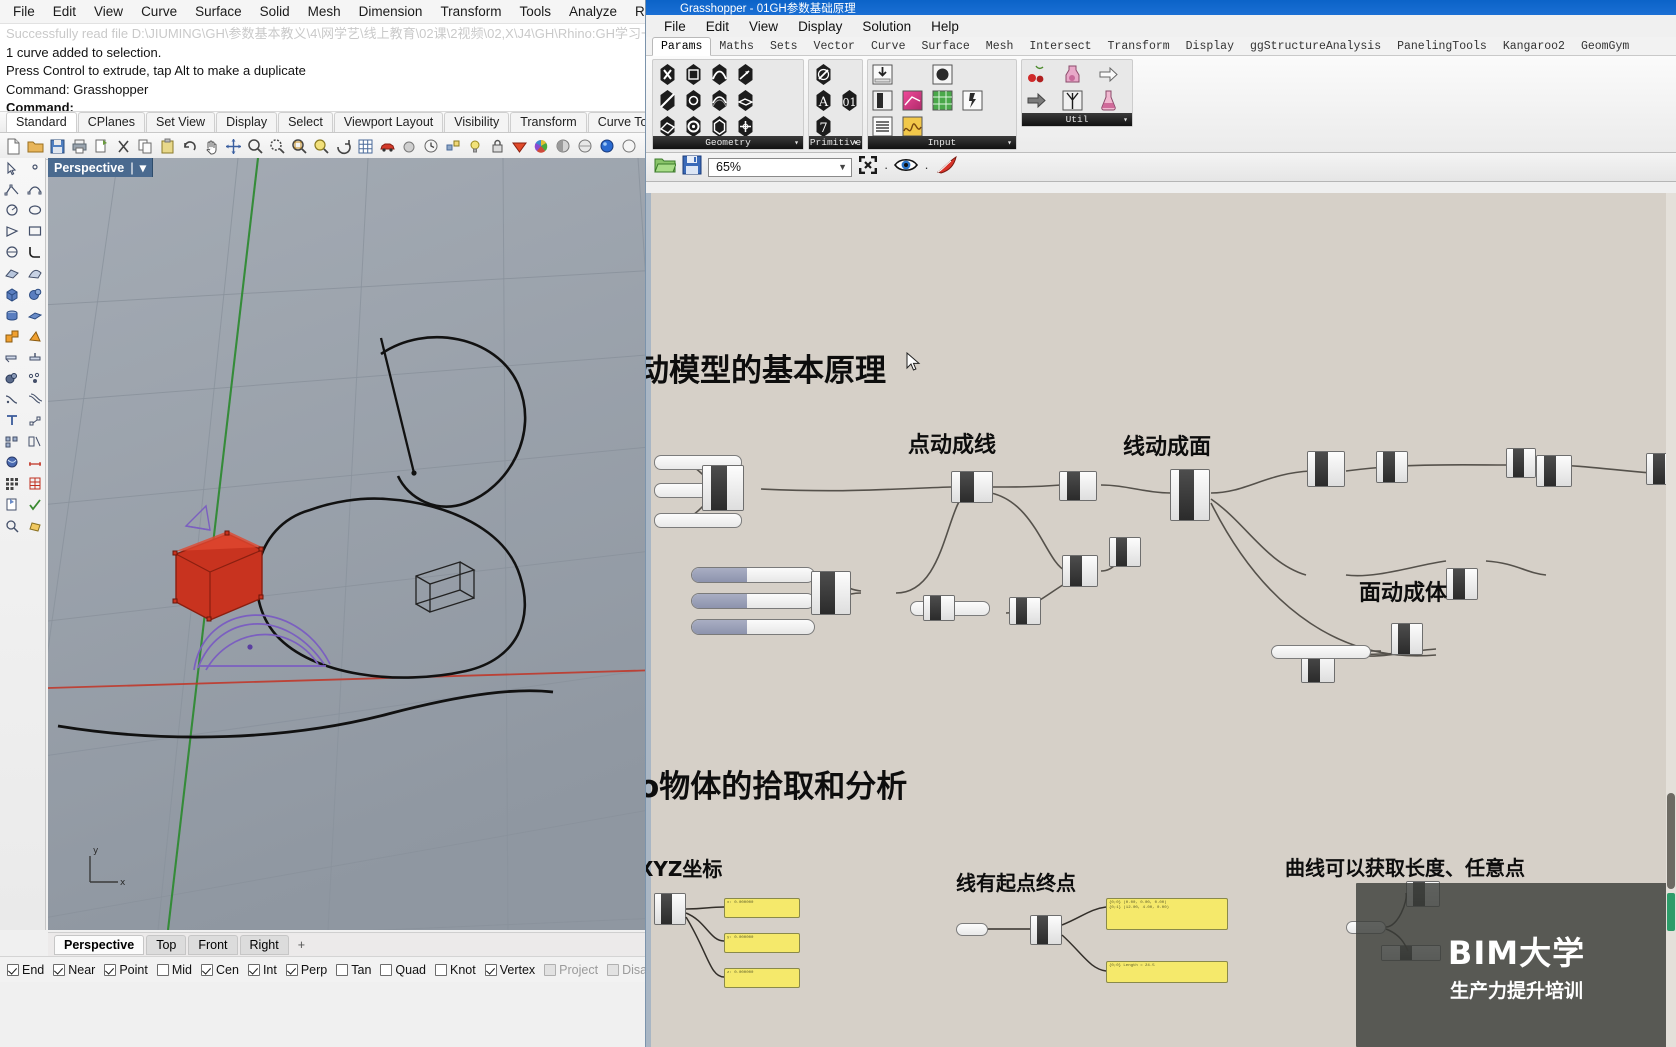 Image resolution: width=1676 pixels, height=1047 pixels. What do you see at coordinates (882, 100) in the screenshot?
I see `slider-icon` at bounding box center [882, 100].